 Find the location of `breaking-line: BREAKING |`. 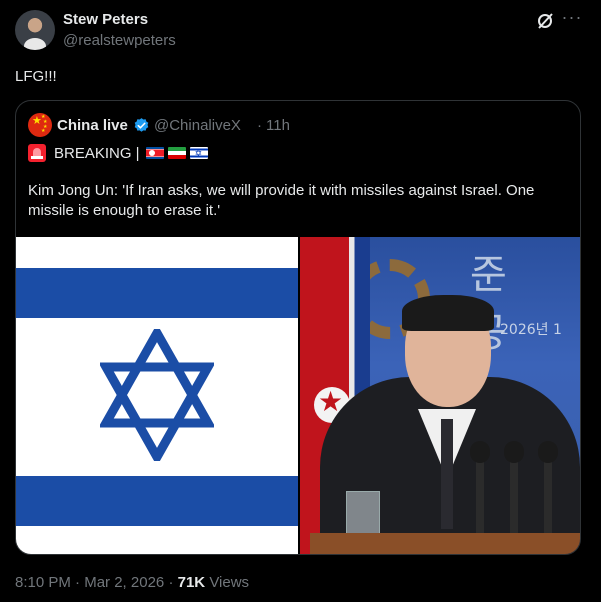

breaking-line: BREAKING | is located at coordinates (120, 153).